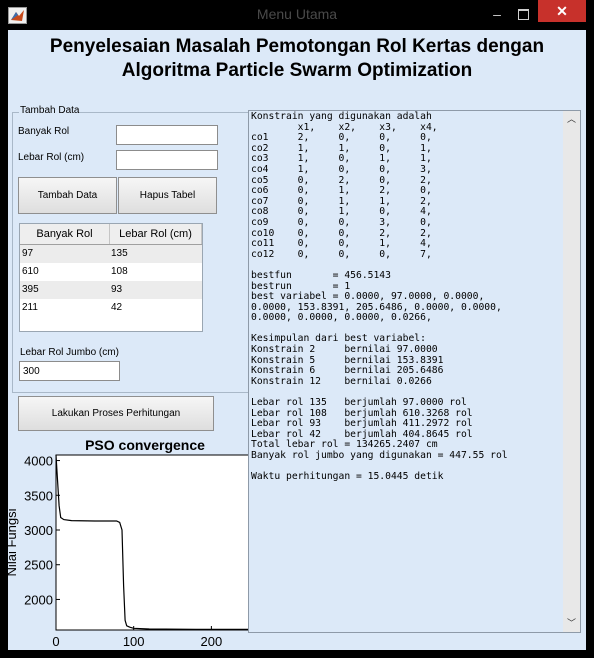  What do you see at coordinates (321, 275) in the screenshot?
I see `output-line: bestfun = 456.5143` at bounding box center [321, 275].